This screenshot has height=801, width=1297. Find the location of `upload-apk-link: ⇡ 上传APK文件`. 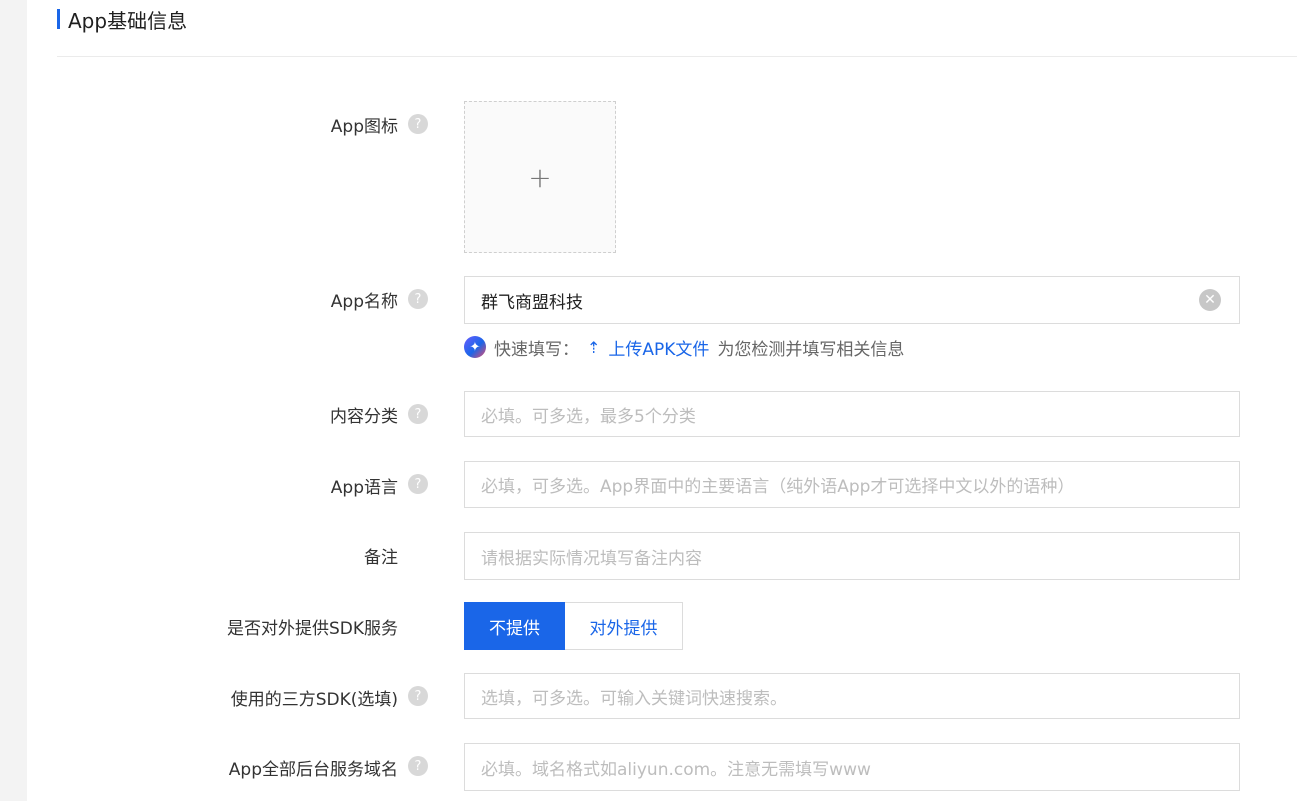

upload-apk-link: ⇡ 上传APK文件 is located at coordinates (648, 347).